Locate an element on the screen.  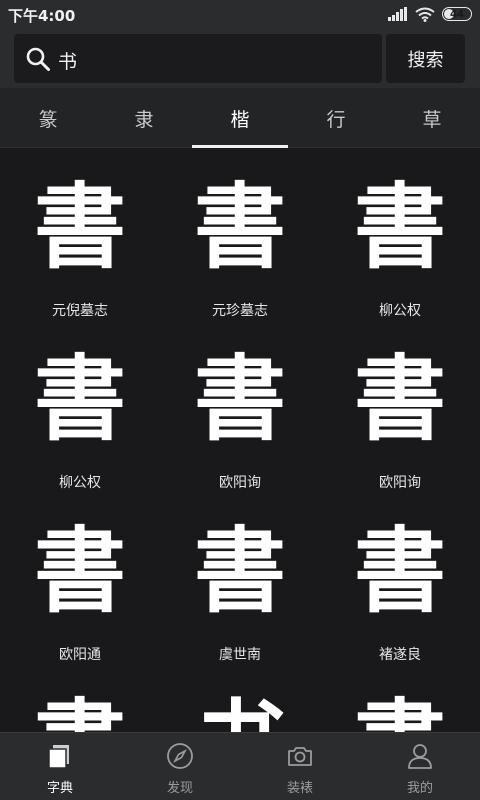
calligrapher-label: 欧阳通 is located at coordinates (80, 655).